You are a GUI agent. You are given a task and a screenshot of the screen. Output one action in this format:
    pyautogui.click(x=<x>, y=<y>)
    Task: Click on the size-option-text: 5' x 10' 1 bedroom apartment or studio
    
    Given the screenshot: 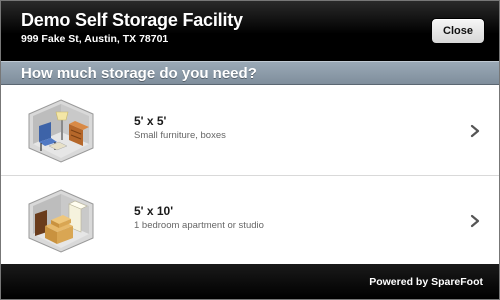 What is the action you would take?
    pyautogui.click(x=199, y=217)
    